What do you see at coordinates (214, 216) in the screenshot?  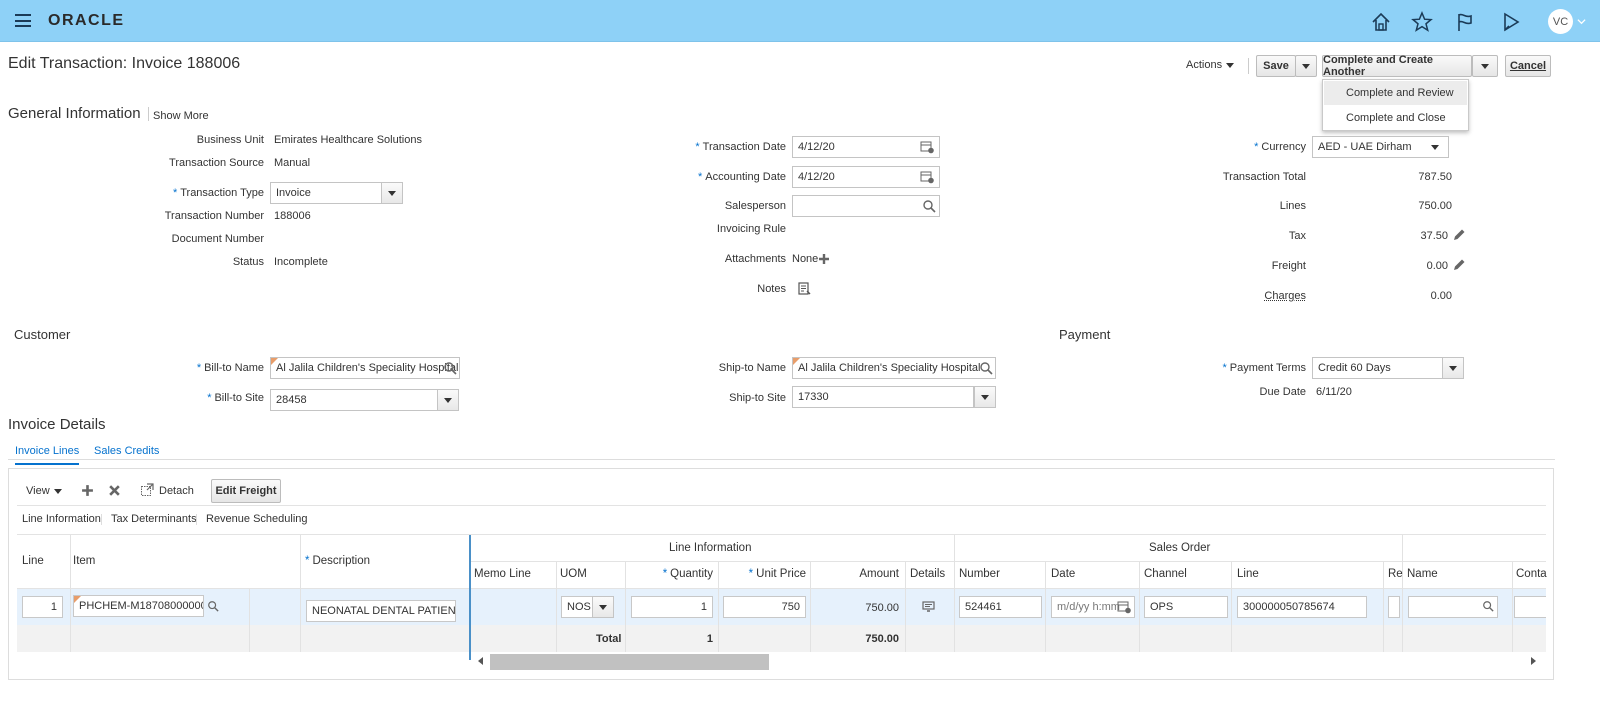 I see `transaction-number-label: Transaction Number` at bounding box center [214, 216].